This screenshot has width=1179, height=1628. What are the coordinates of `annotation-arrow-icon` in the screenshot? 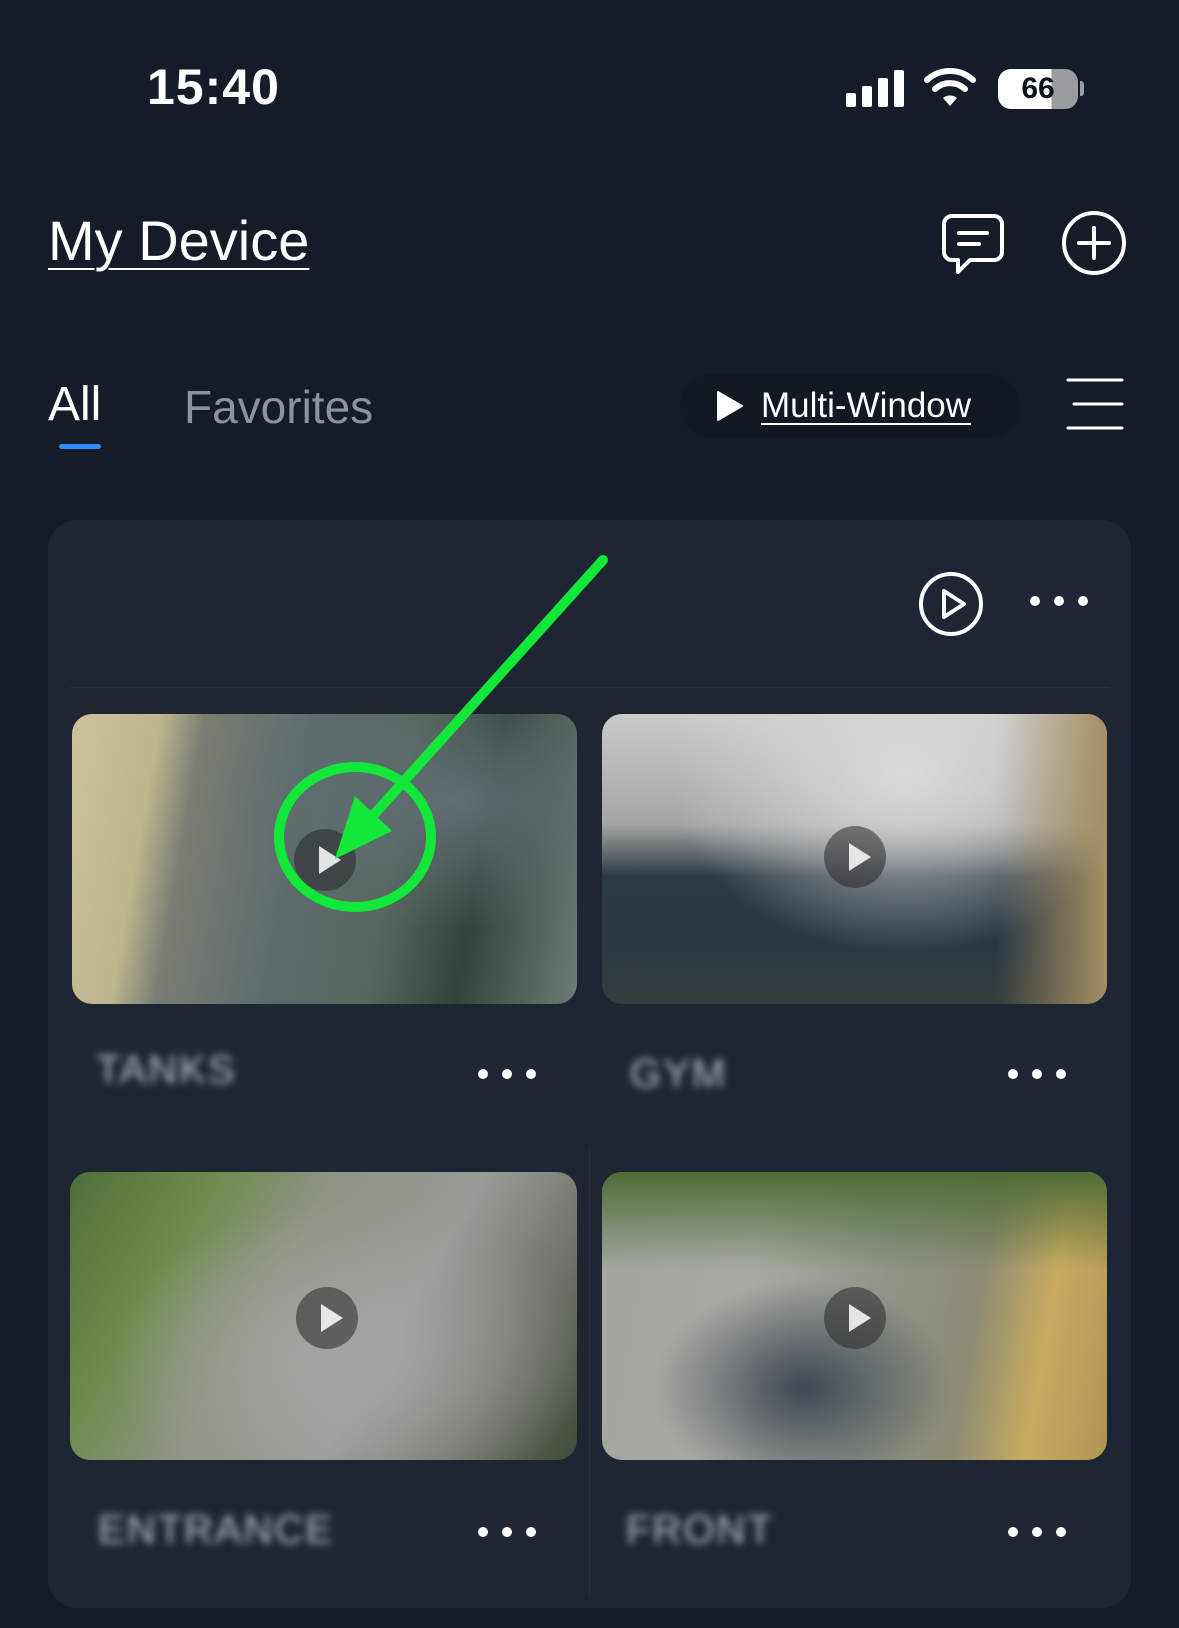 It's located at (441, 733).